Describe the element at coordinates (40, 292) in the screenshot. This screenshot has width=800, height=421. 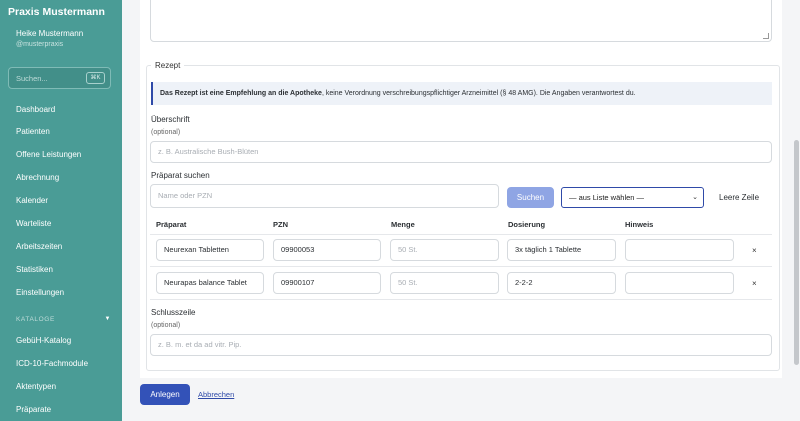
I see `sidebar-item-einstellungen: Einstellungen` at that location.